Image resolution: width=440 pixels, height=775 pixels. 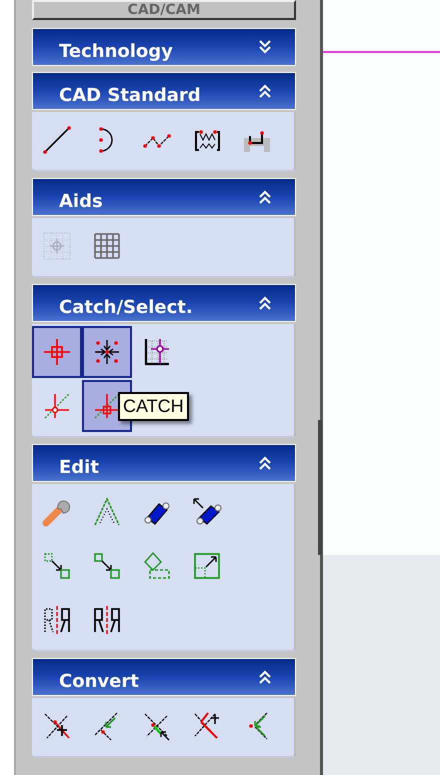 What do you see at coordinates (57, 140) in the screenshot?
I see `line-tool-icon` at bounding box center [57, 140].